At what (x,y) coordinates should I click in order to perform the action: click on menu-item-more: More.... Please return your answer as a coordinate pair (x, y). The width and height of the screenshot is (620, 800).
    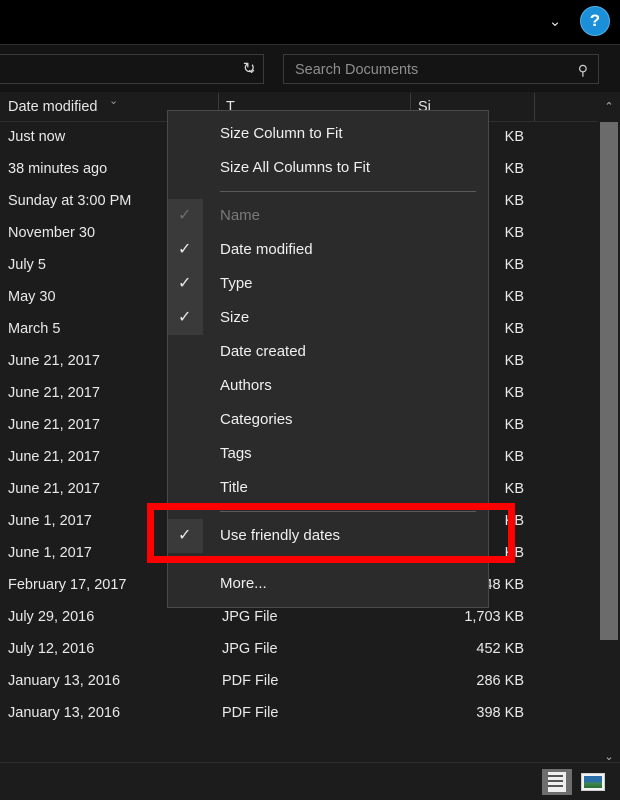
    Looking at the image, I should click on (328, 584).